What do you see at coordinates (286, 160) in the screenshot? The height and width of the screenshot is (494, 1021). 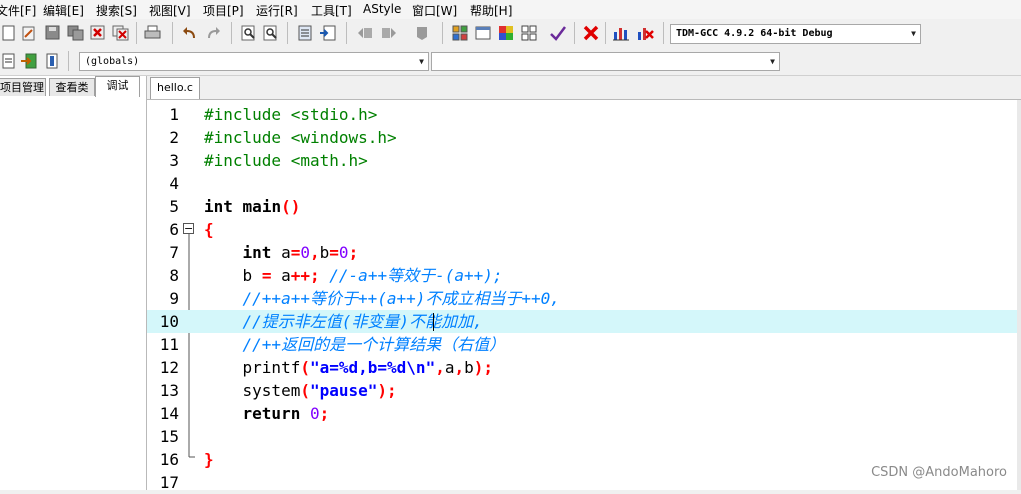 I see `code-text: #include <math.h>` at bounding box center [286, 160].